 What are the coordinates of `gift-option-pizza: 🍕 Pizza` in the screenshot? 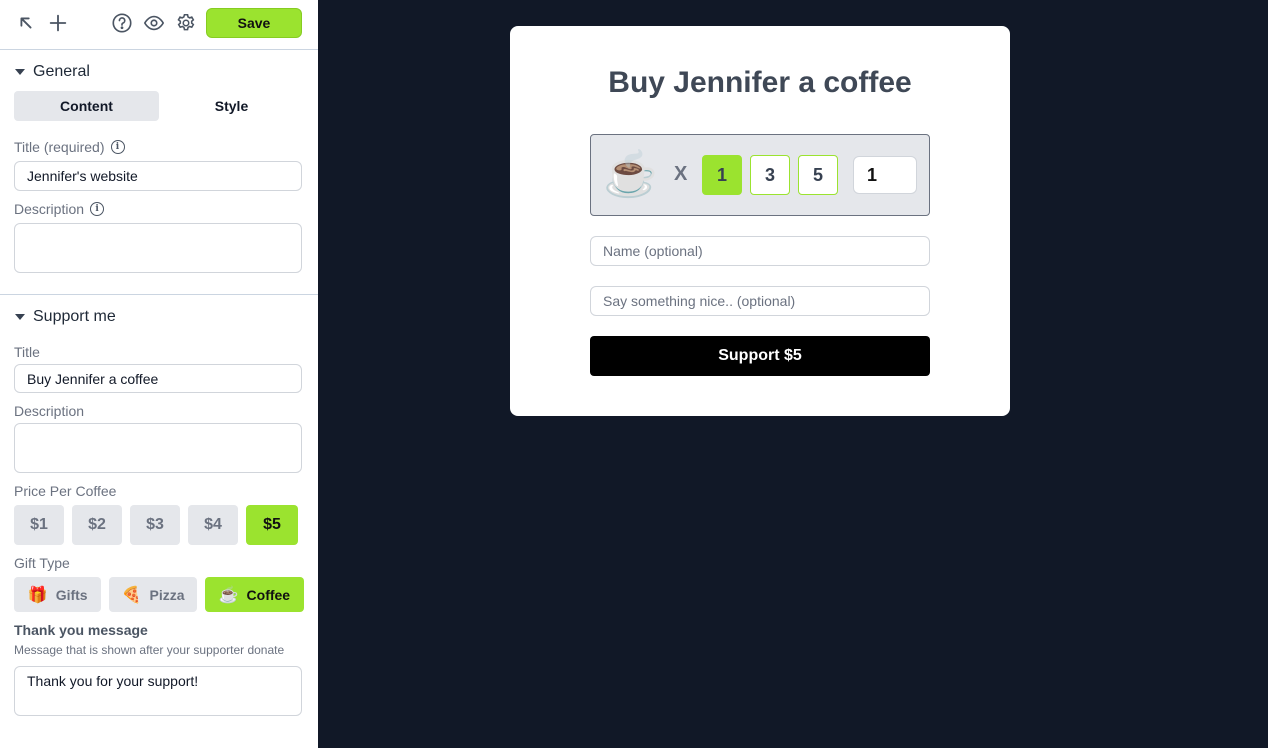 It's located at (153, 594).